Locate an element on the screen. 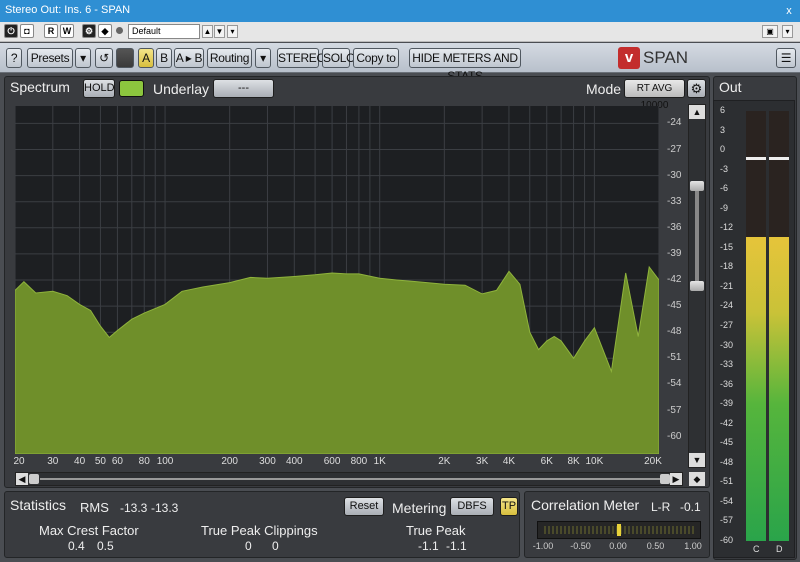 Image resolution: width=800 pixels, height=562 pixels. meter-channel-d is located at coordinates (779, 326).